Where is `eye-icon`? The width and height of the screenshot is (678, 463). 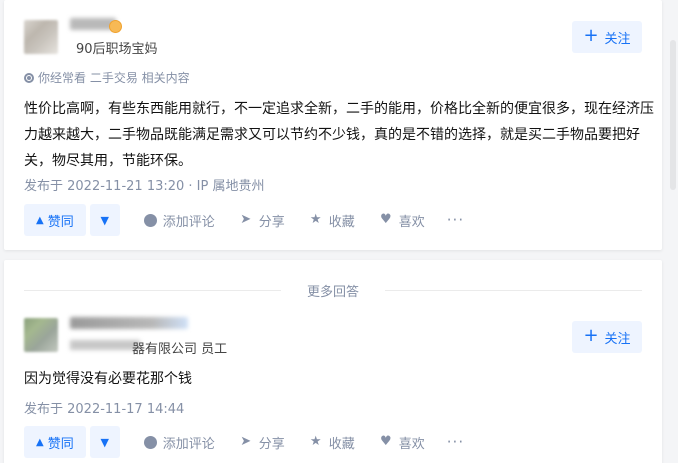
eye-icon is located at coordinates (29, 77).